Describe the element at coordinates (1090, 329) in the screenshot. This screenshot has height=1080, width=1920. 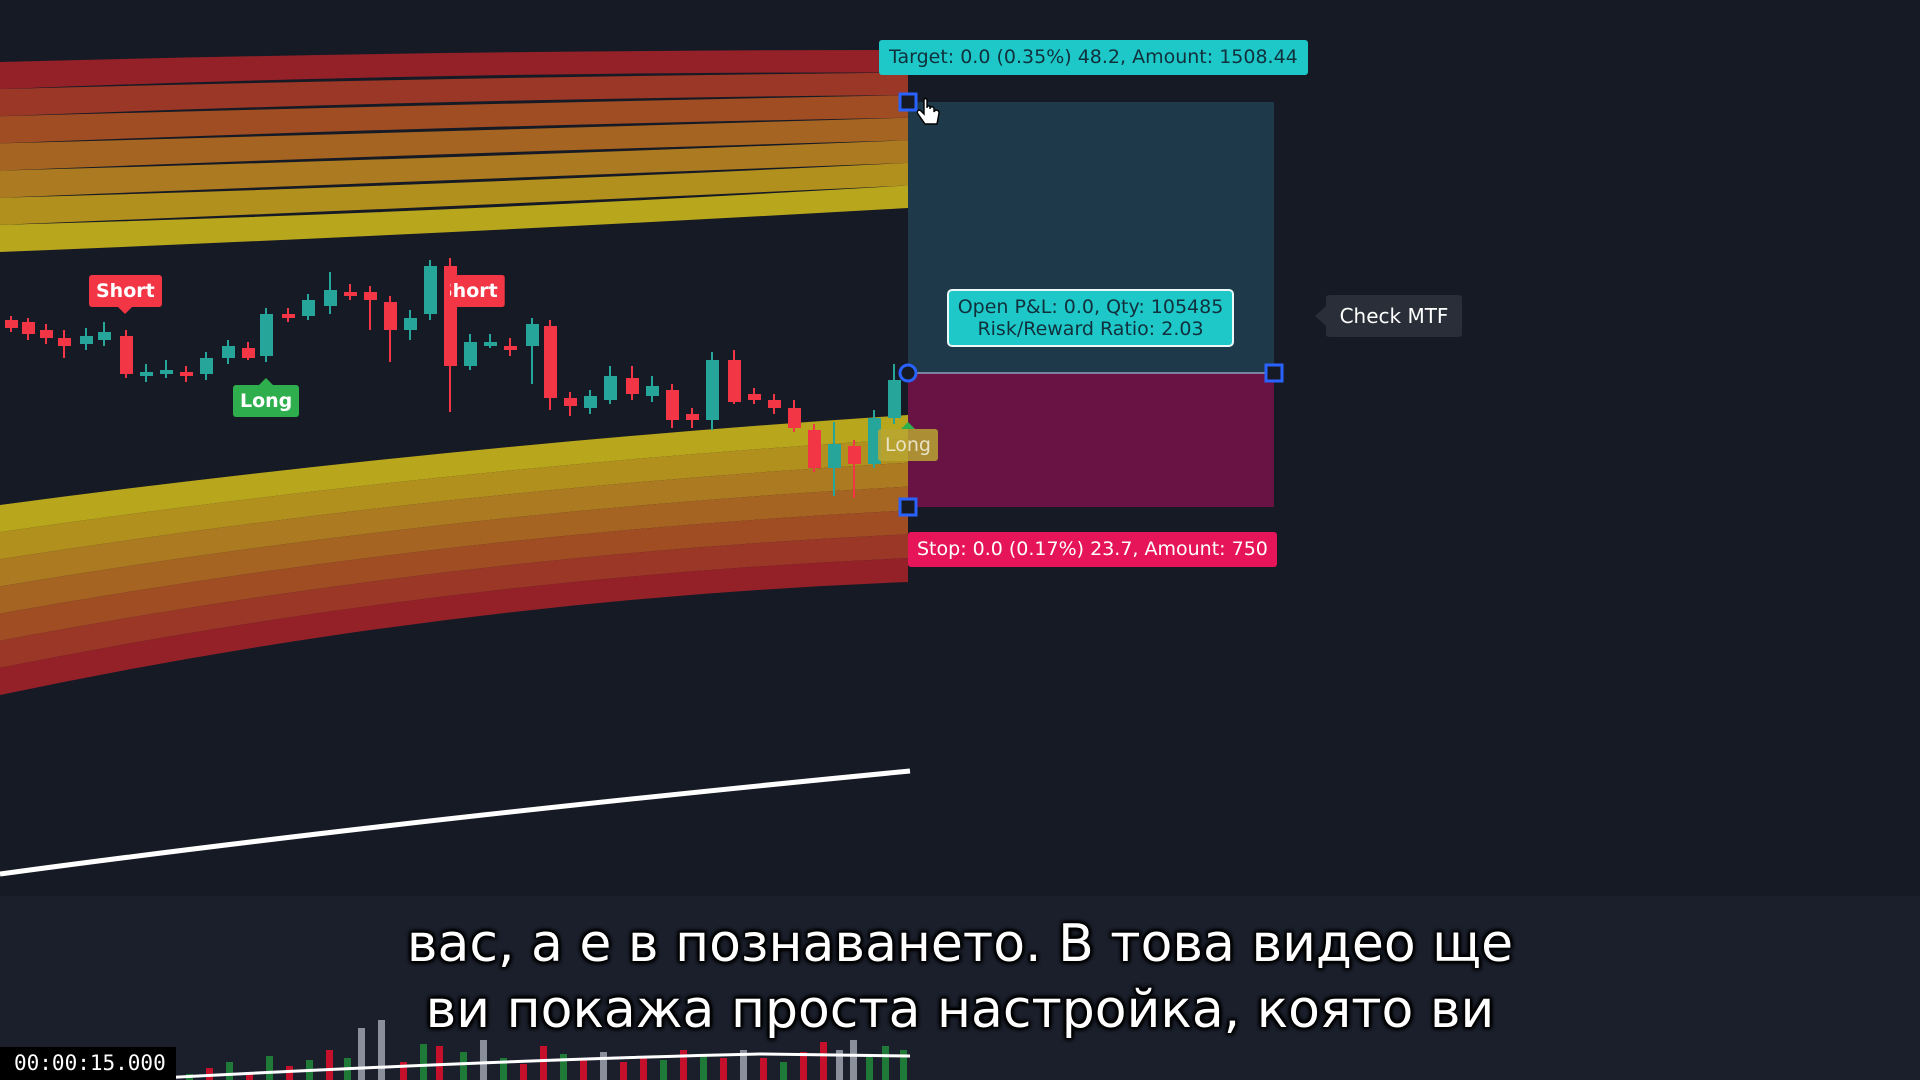
I see `pnl-line-2: Risk/Reward Ratio: 2.03` at that location.